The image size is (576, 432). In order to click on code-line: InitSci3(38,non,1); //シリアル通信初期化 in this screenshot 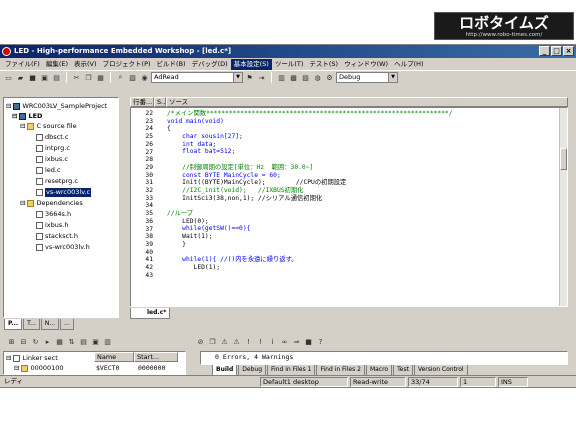, I will do `click(310, 199)`.